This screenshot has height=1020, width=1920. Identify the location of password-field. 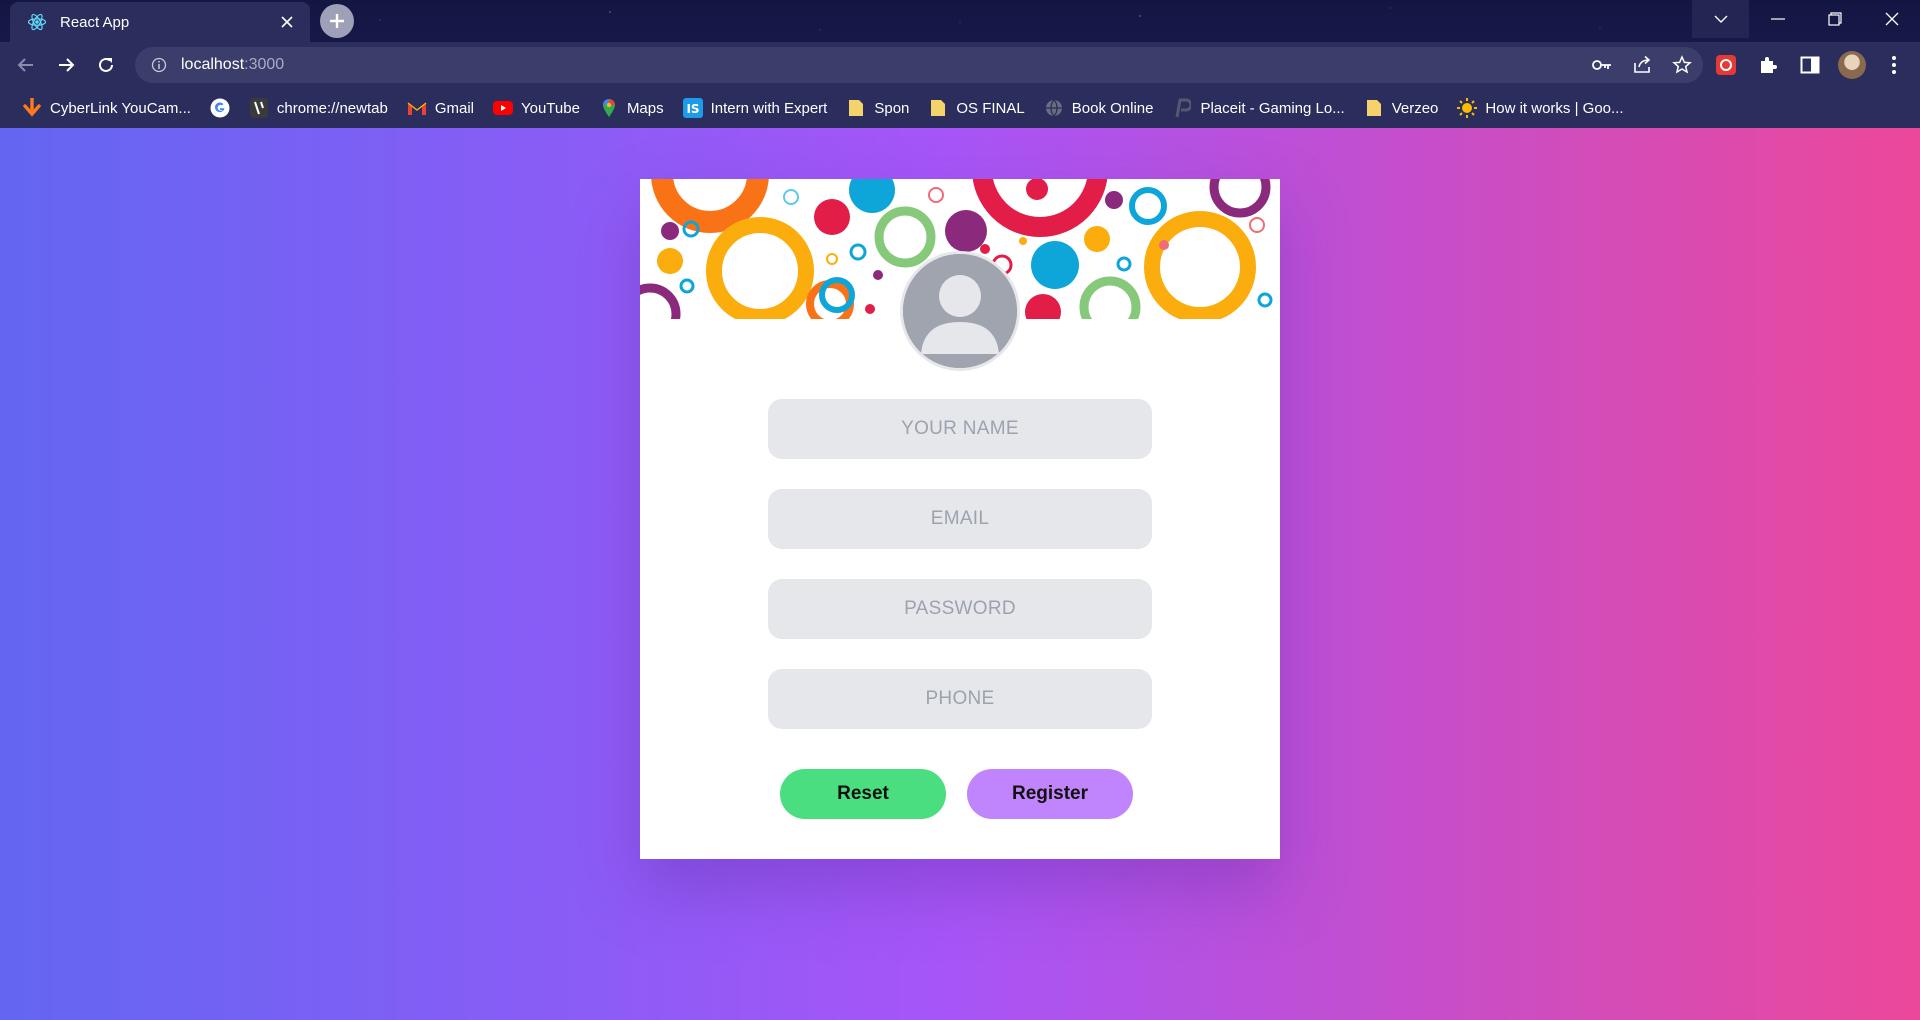
(960, 609).